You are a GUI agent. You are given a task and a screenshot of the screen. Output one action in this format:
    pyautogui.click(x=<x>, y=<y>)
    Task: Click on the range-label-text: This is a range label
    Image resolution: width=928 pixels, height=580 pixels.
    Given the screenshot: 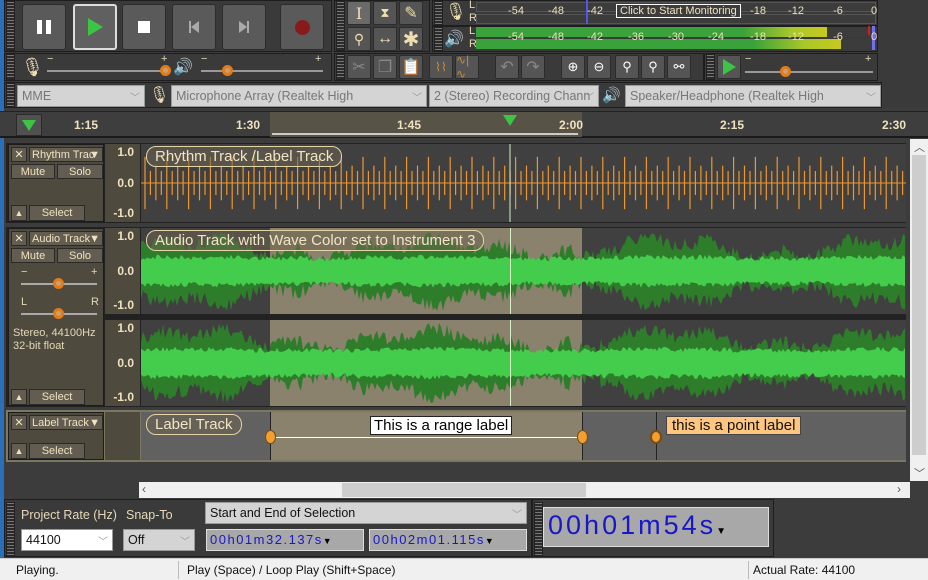 What is the action you would take?
    pyautogui.click(x=441, y=425)
    